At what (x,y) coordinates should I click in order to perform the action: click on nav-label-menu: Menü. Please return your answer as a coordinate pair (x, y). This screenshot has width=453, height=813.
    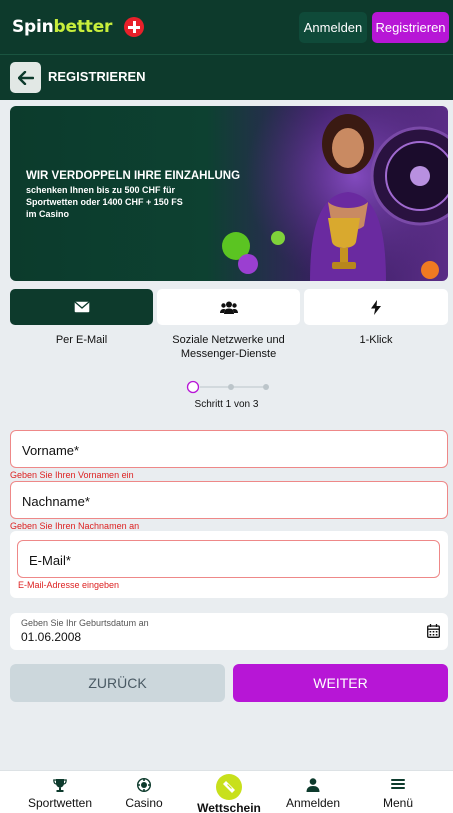
    Looking at the image, I should click on (398, 803).